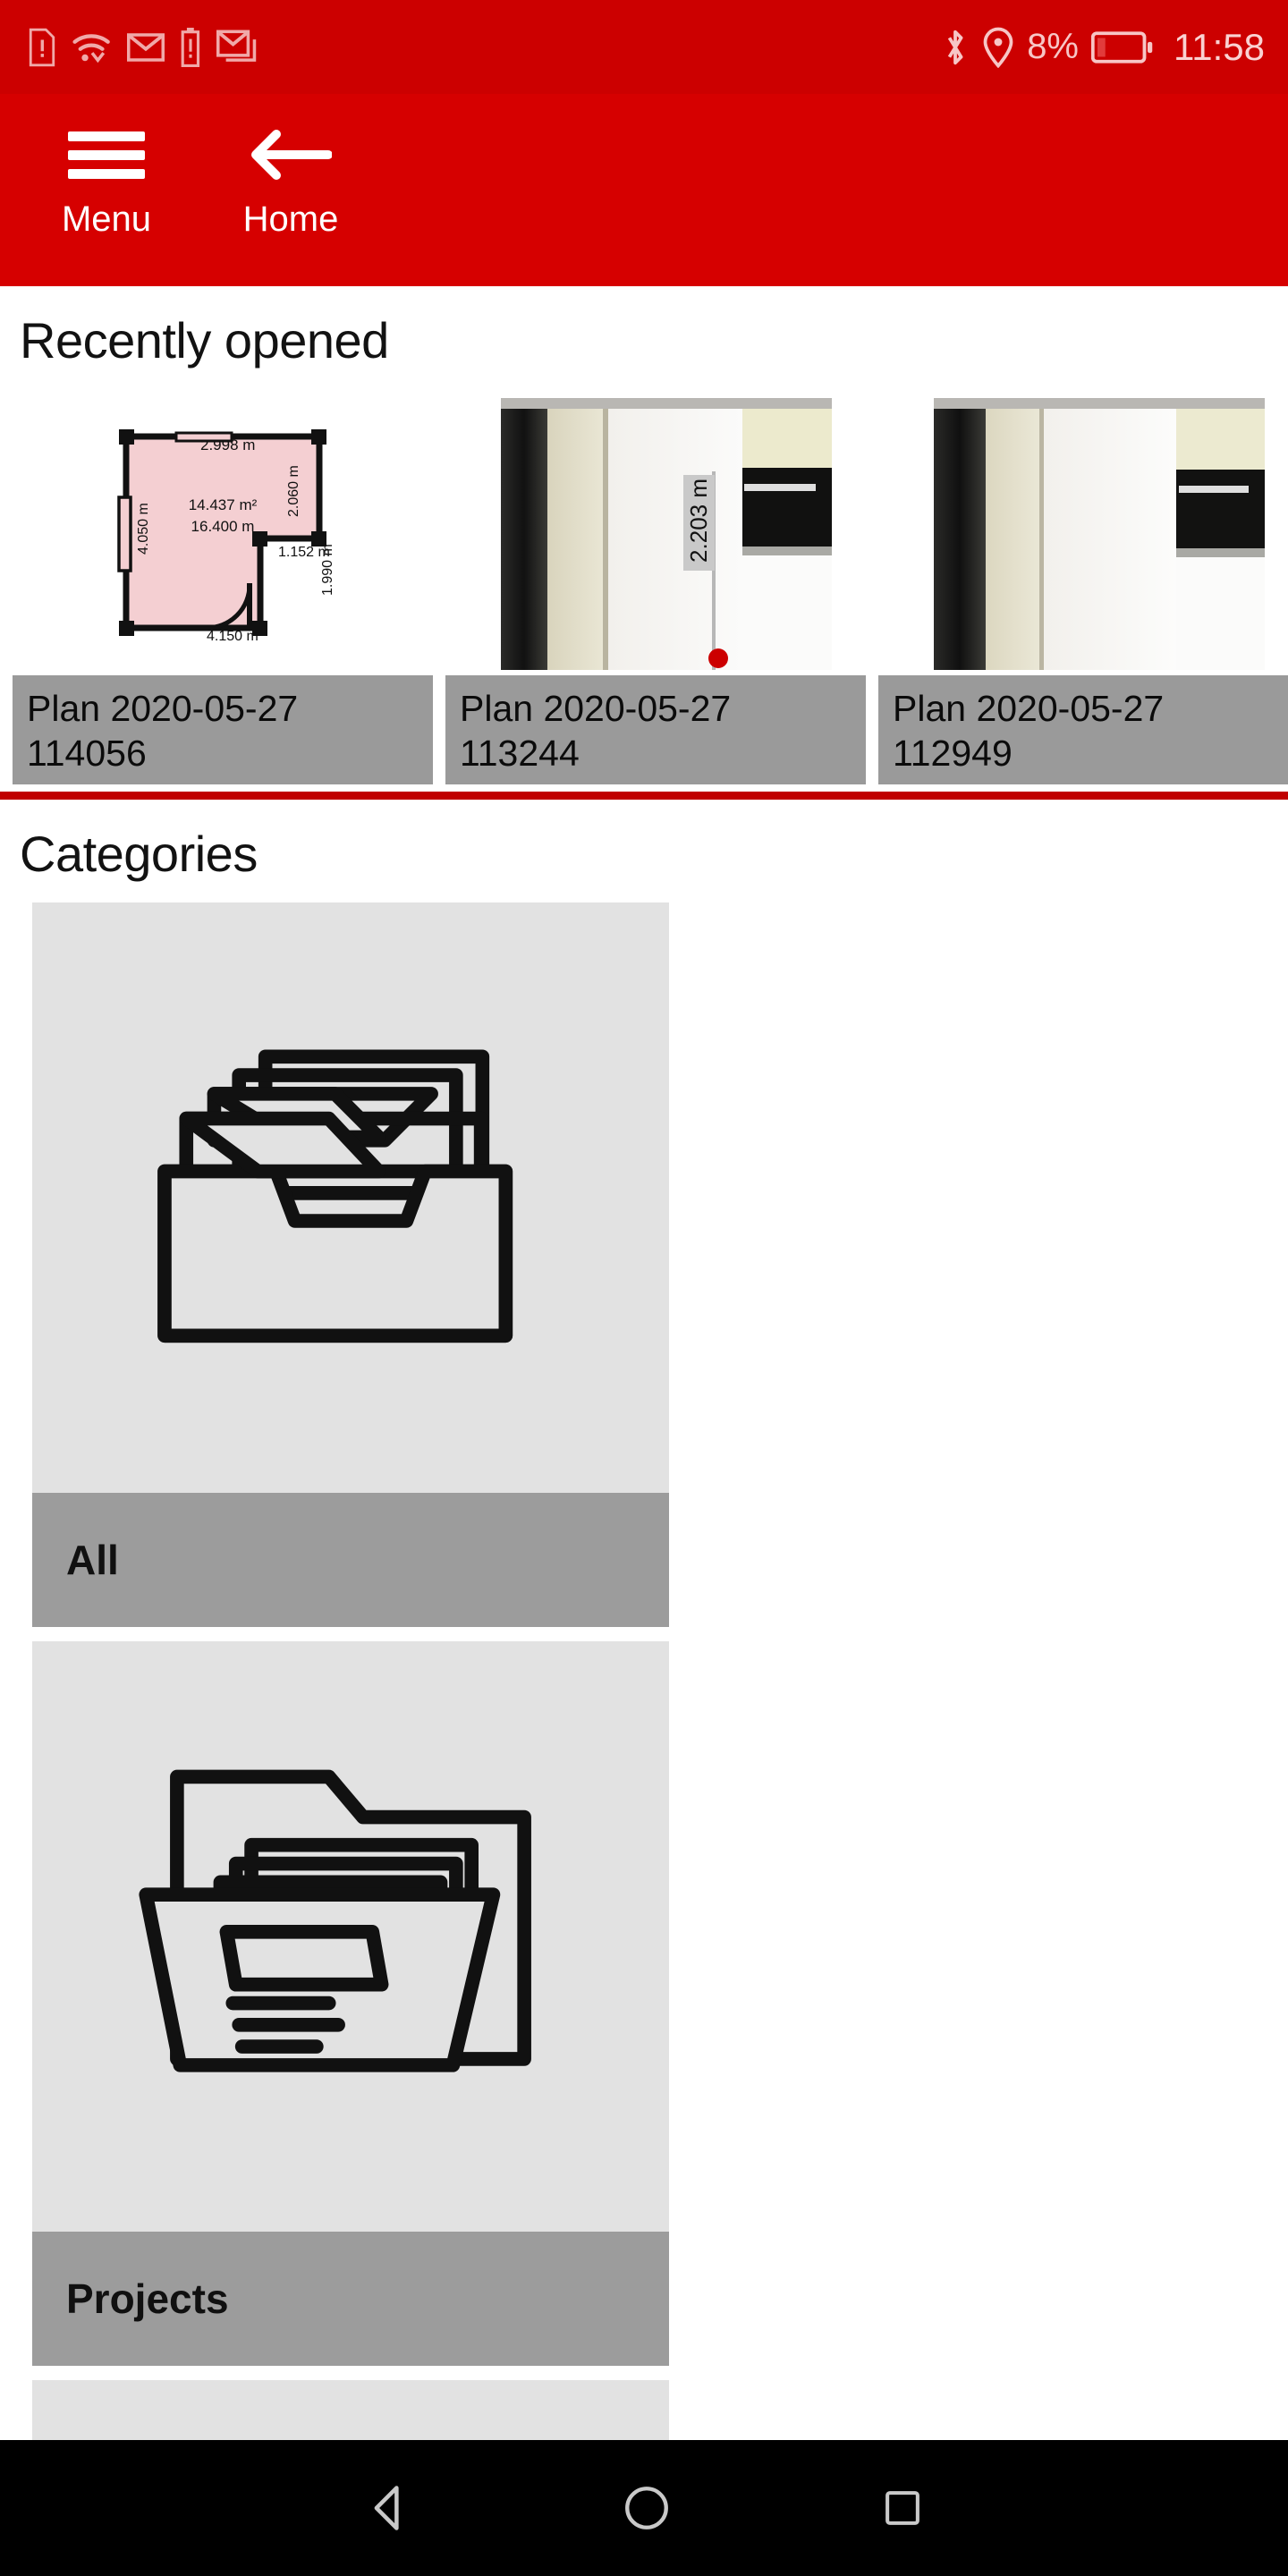 Image resolution: width=1288 pixels, height=2576 pixels. Describe the element at coordinates (388, 2508) in the screenshot. I see `android-back-icon` at that location.